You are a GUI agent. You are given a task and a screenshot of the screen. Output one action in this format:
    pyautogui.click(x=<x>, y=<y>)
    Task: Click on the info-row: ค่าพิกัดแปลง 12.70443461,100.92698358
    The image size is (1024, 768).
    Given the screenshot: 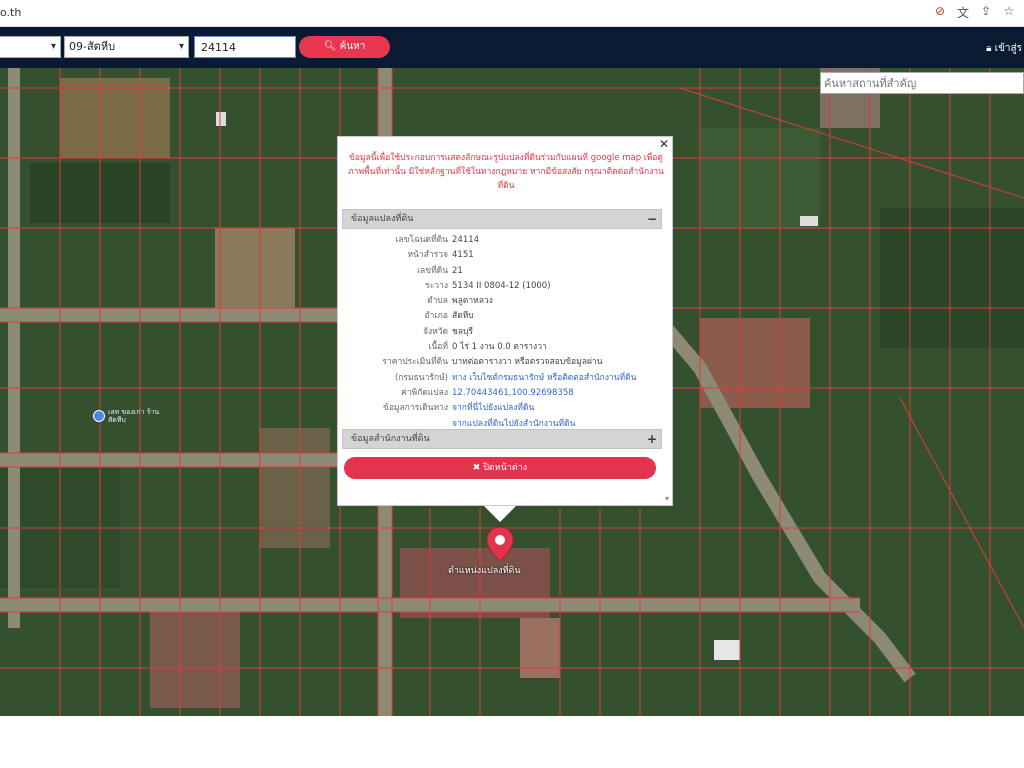 What is the action you would take?
    pyautogui.click(x=502, y=393)
    